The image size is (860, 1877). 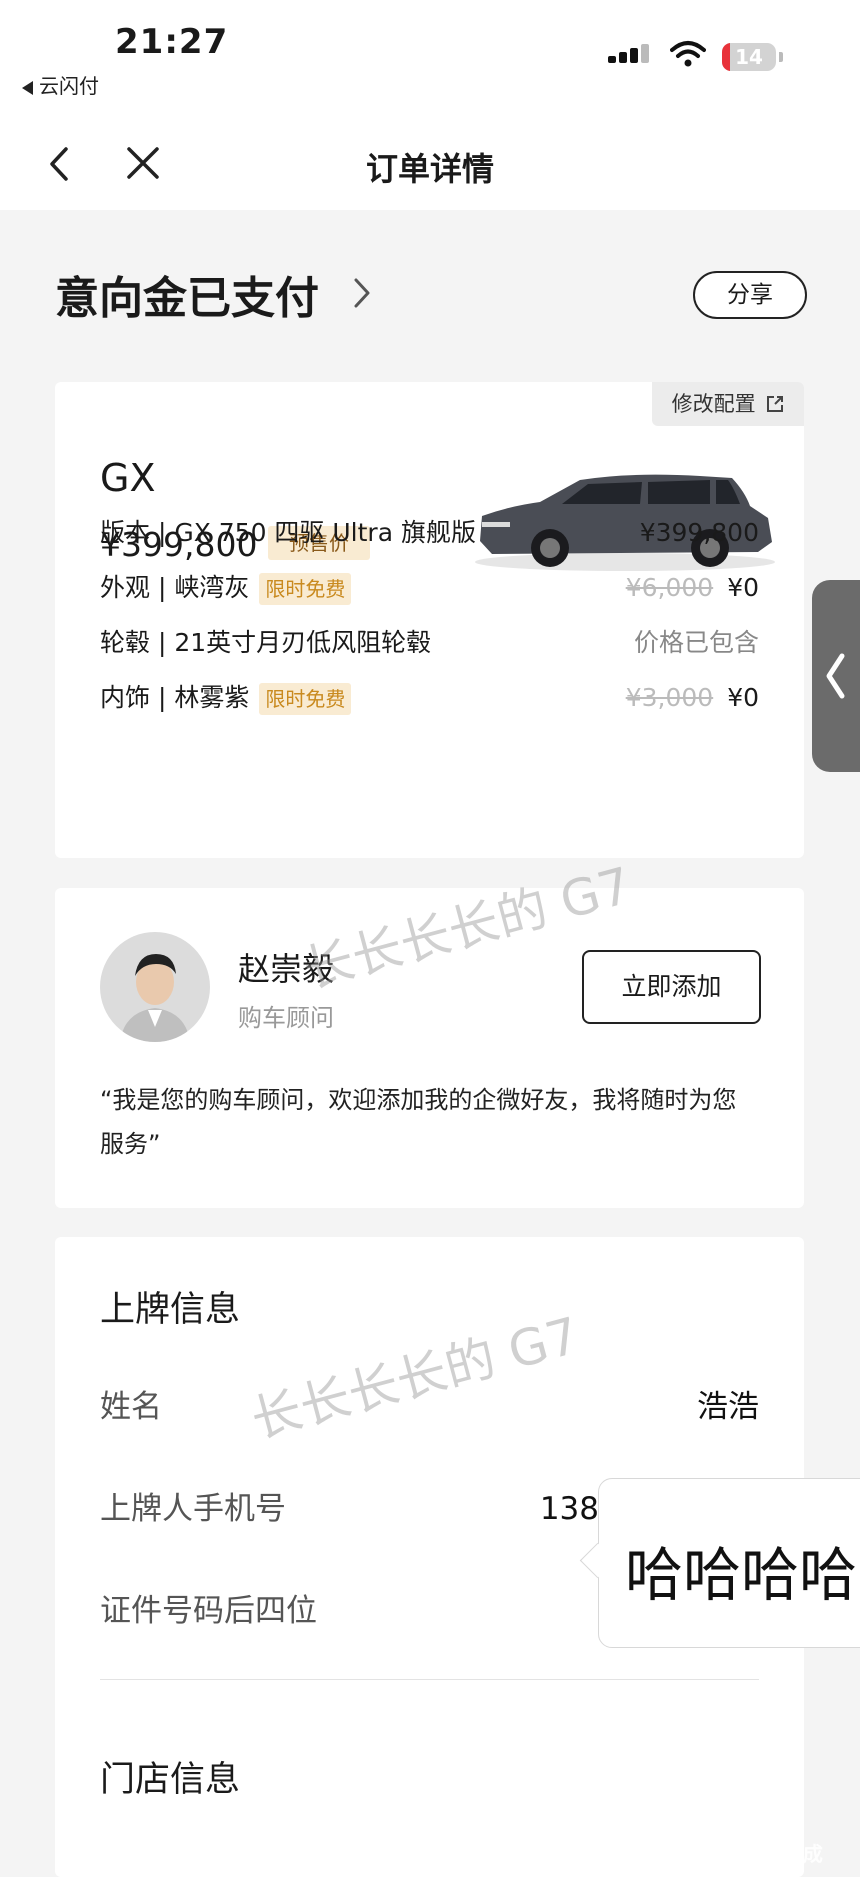 What do you see at coordinates (208, 1611) in the screenshot?
I see `info-label: 证件号码后四位` at bounding box center [208, 1611].